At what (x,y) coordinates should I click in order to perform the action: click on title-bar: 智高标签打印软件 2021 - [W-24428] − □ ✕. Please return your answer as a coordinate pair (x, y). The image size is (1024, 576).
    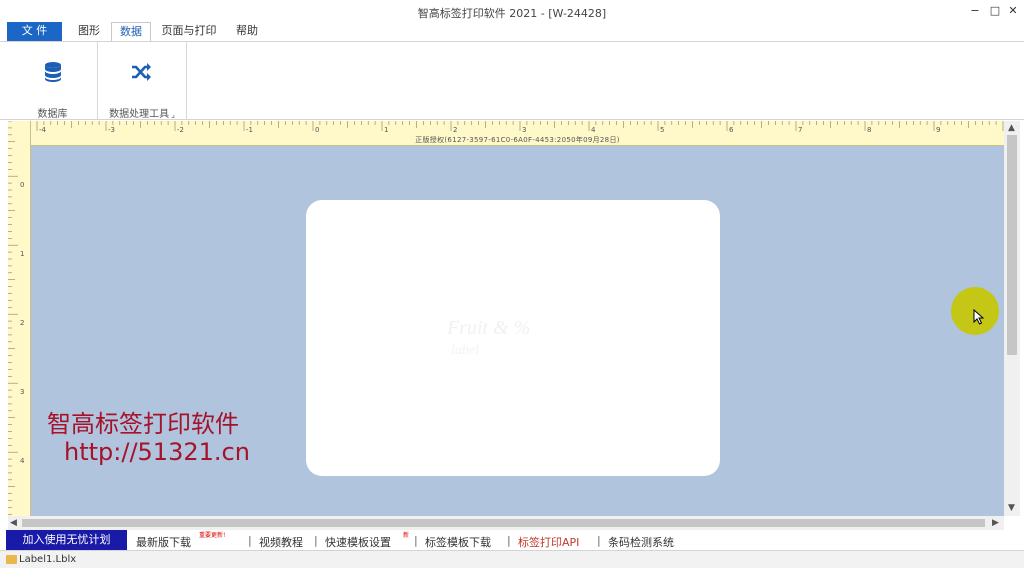
    Looking at the image, I should click on (512, 11).